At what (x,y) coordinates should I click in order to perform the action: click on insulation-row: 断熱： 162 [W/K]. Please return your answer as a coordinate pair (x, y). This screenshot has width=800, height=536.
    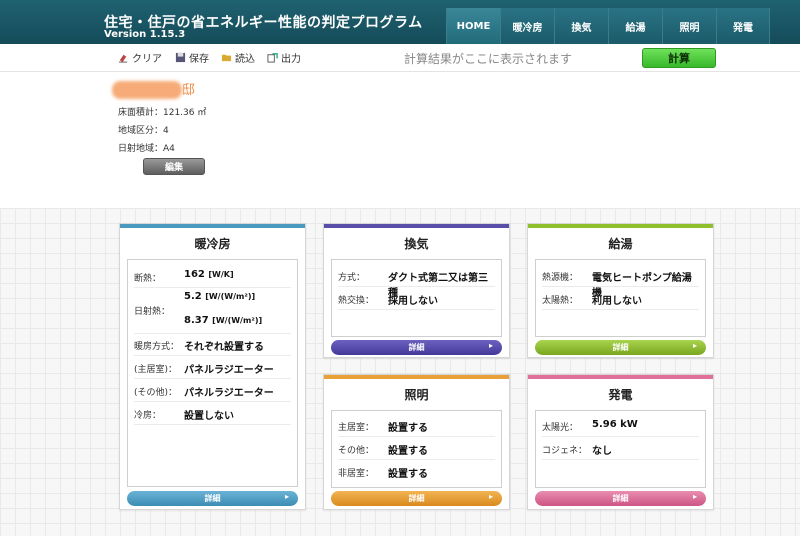
    Looking at the image, I should click on (212, 277).